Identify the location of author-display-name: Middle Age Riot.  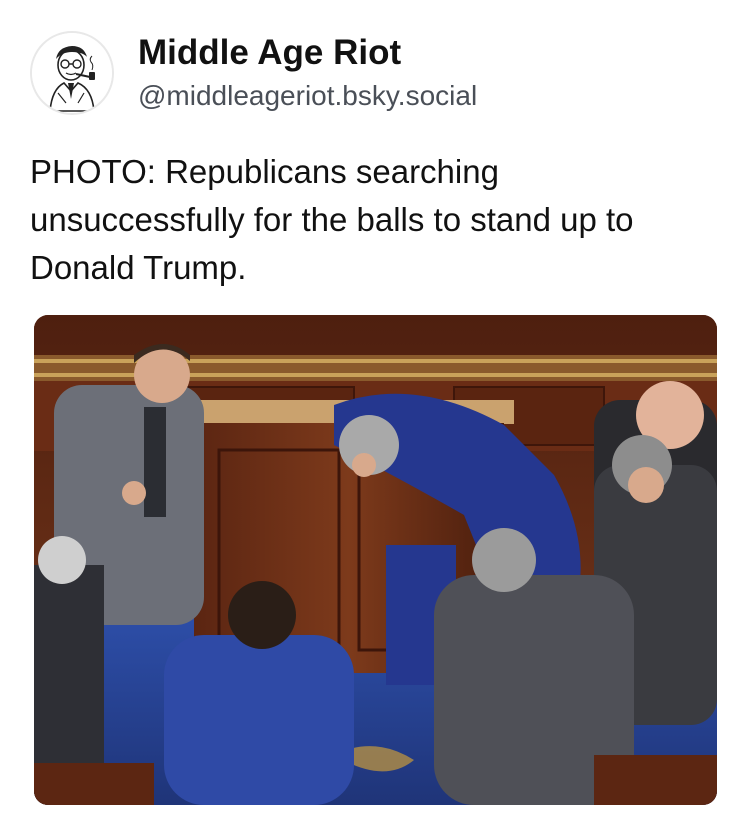
(307, 53).